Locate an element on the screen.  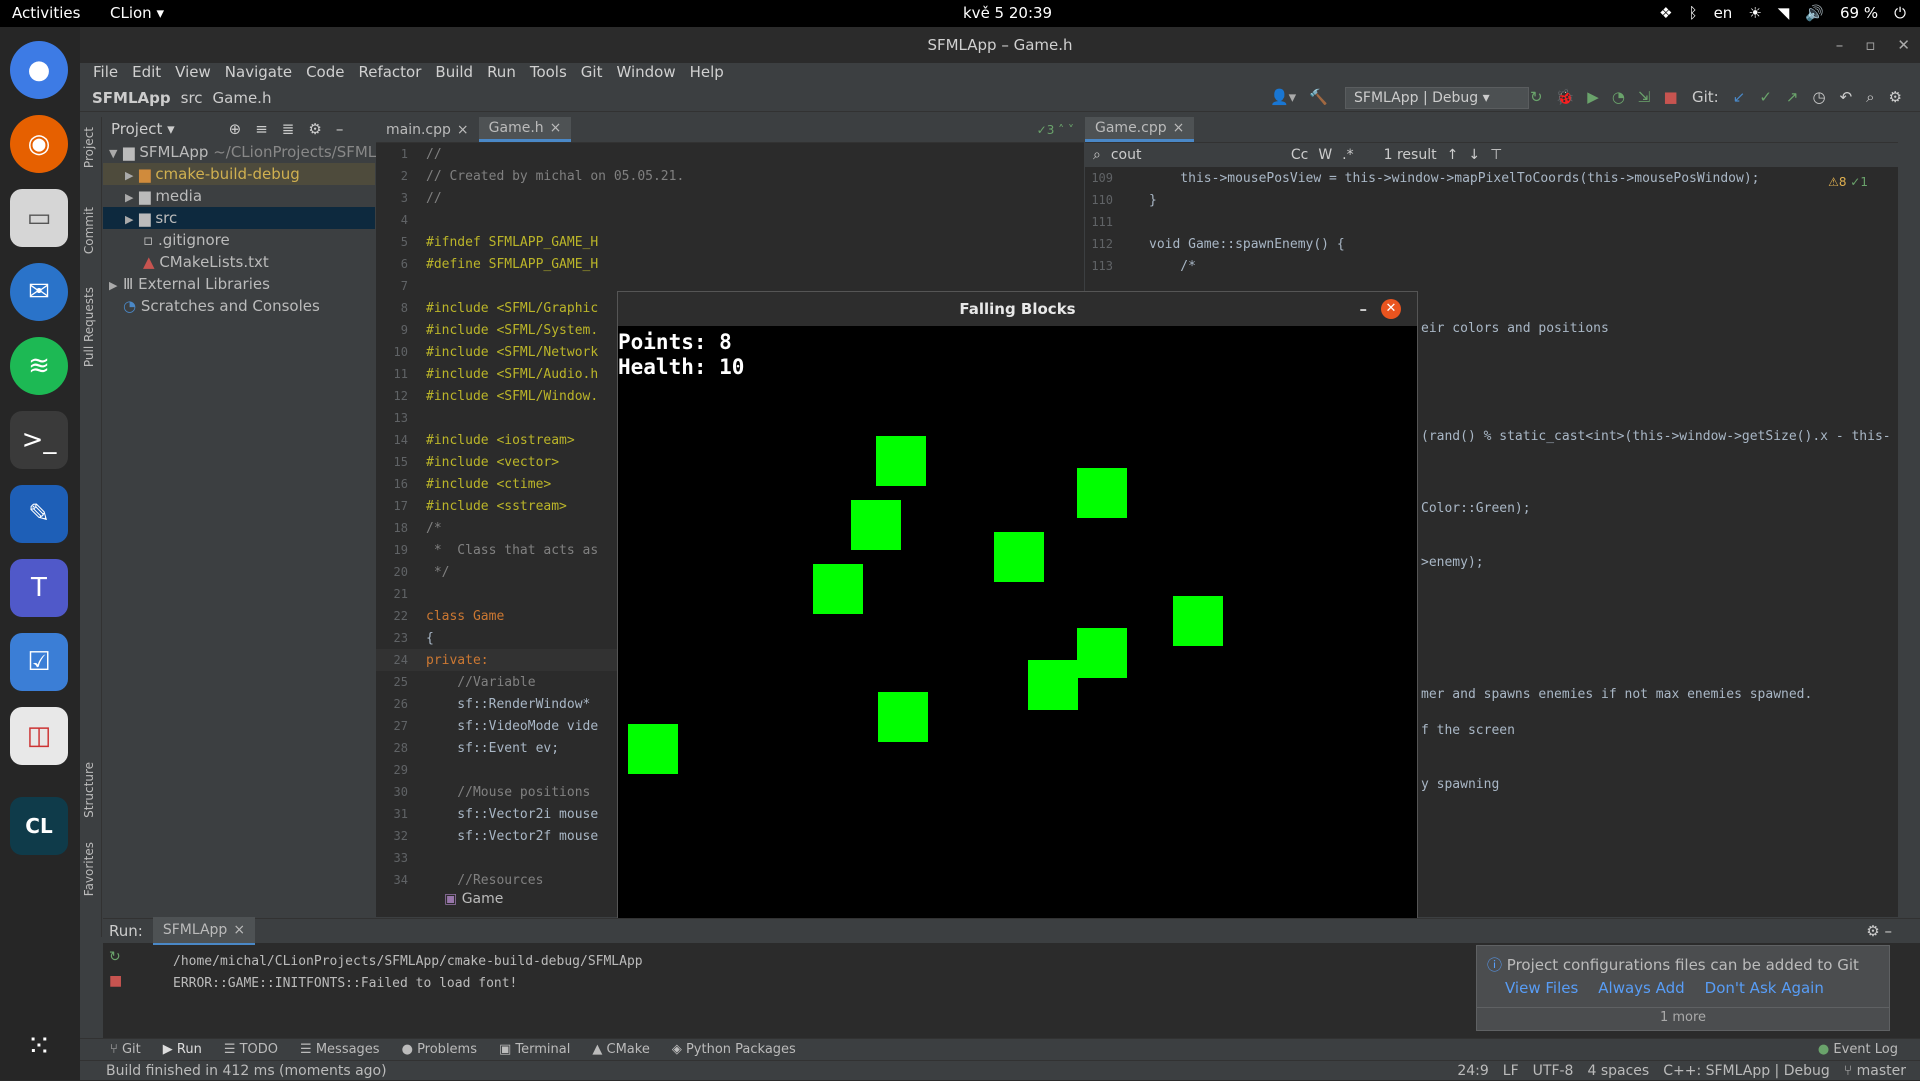
system-tray: ❖ ᛒ en ☀ ◥ 🔊 69 % ⏻ is located at coordinates (1782, 13).